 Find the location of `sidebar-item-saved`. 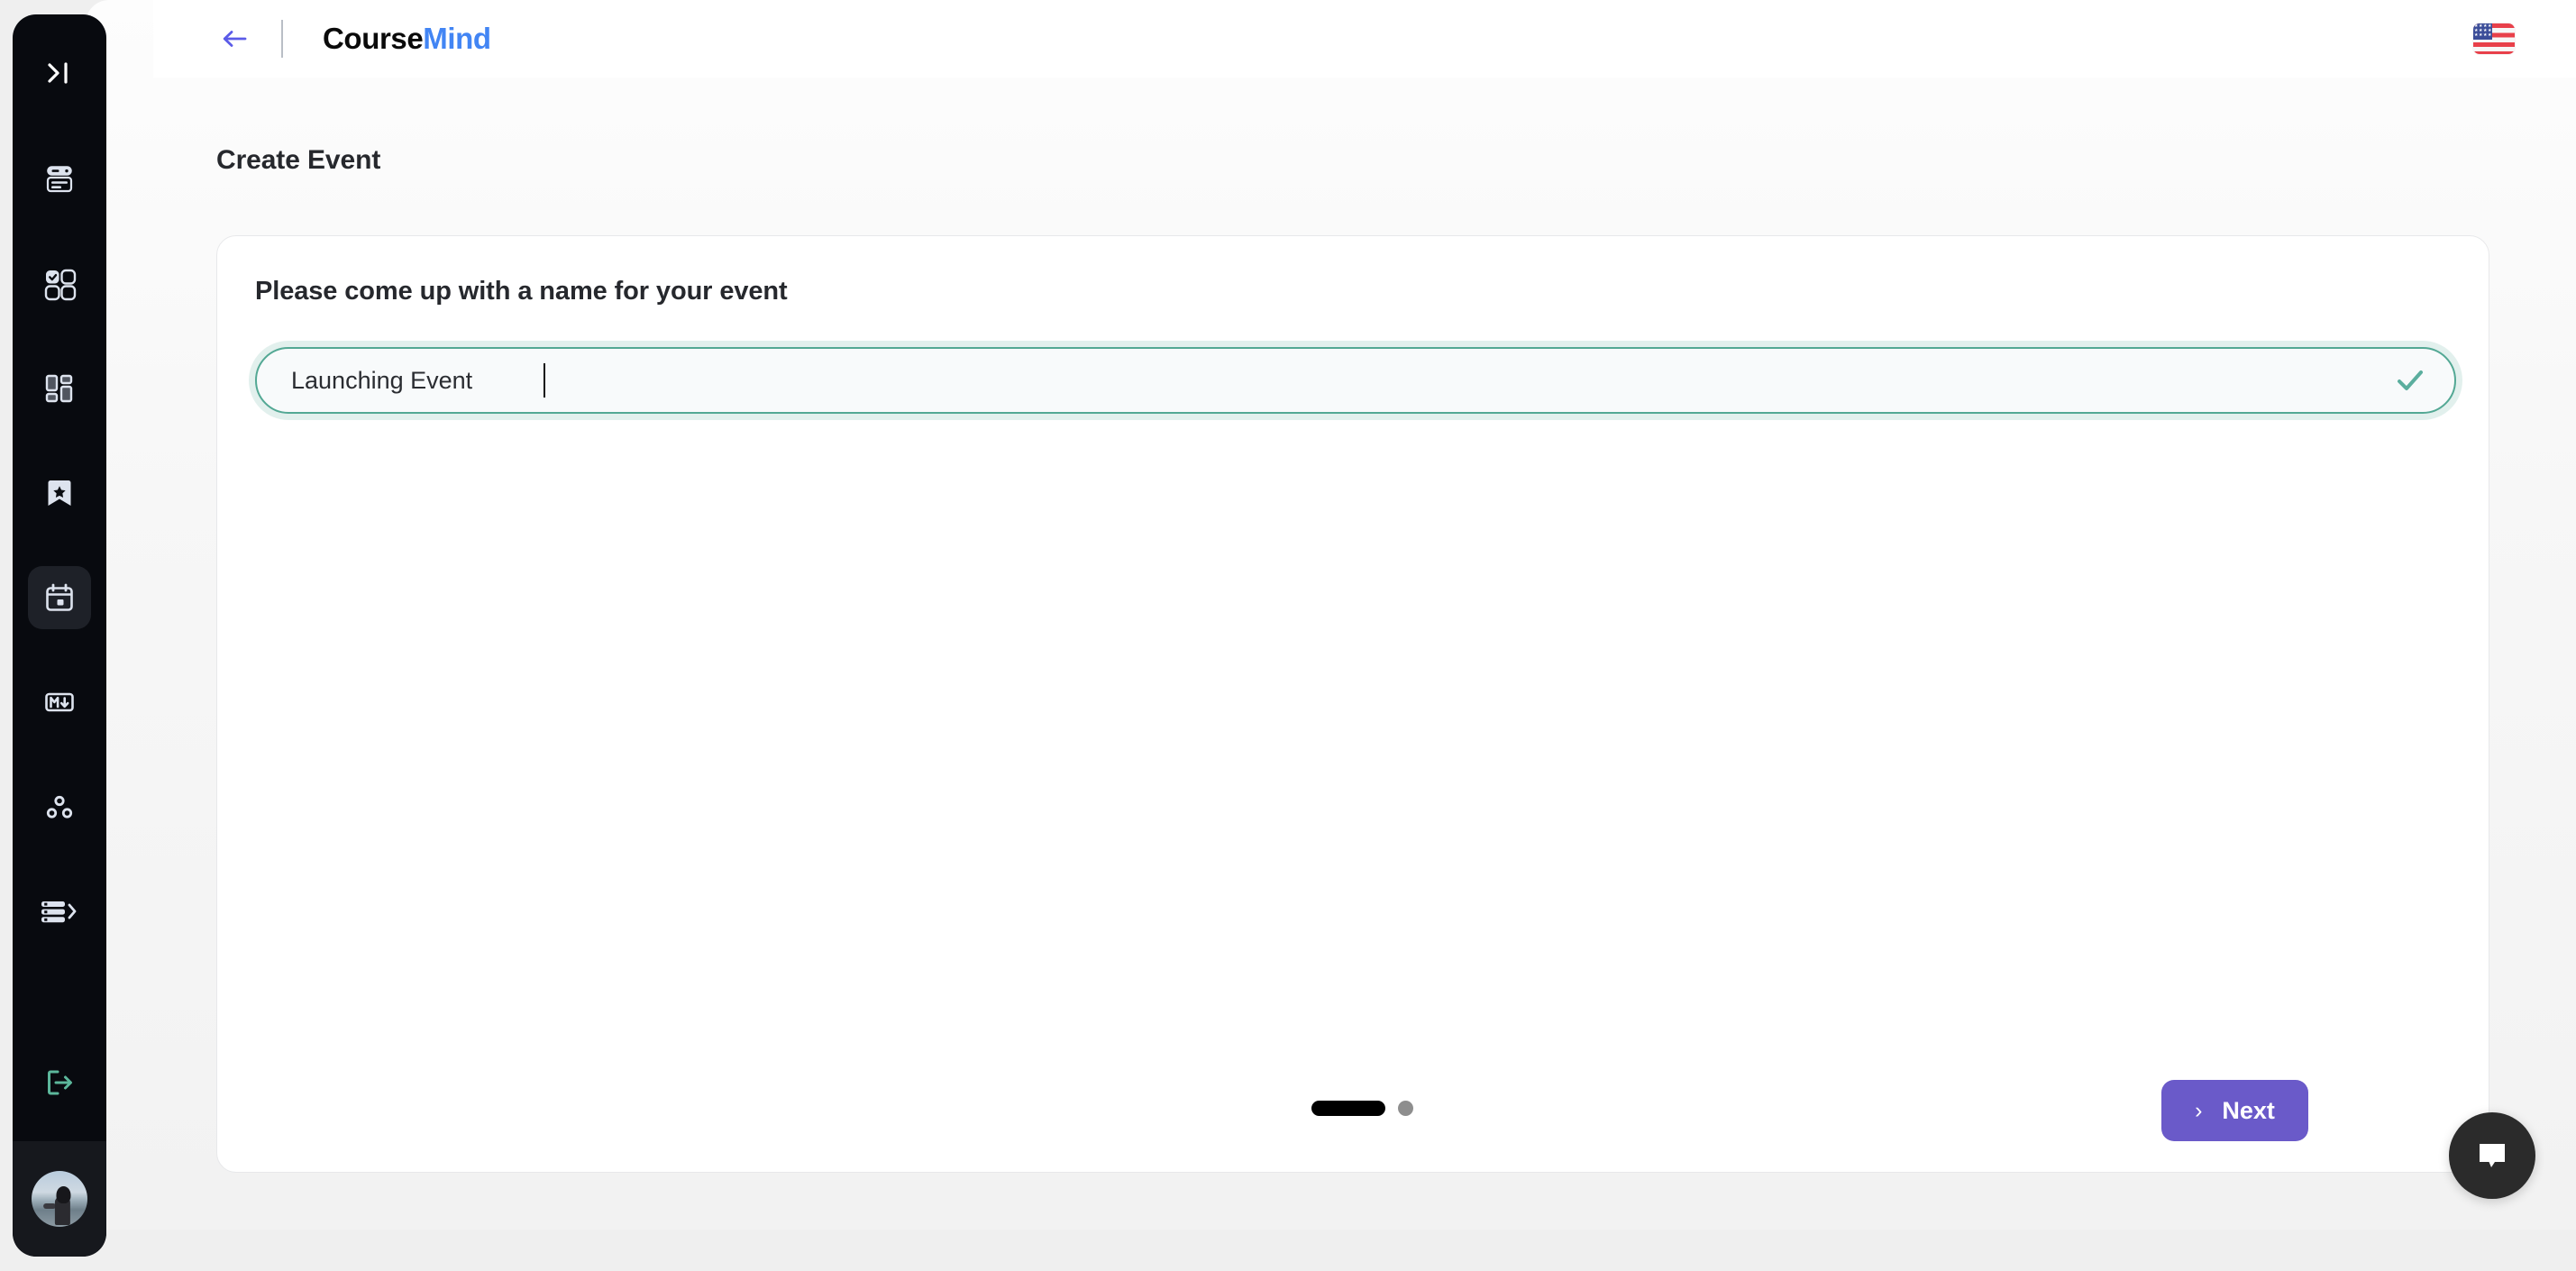

sidebar-item-saved is located at coordinates (59, 494).